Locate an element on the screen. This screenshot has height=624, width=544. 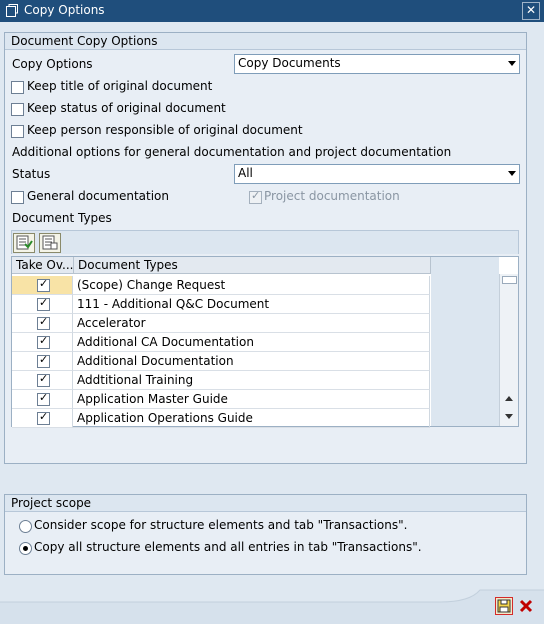
document-type-cell: Application Operations Guide is located at coordinates (251, 418).